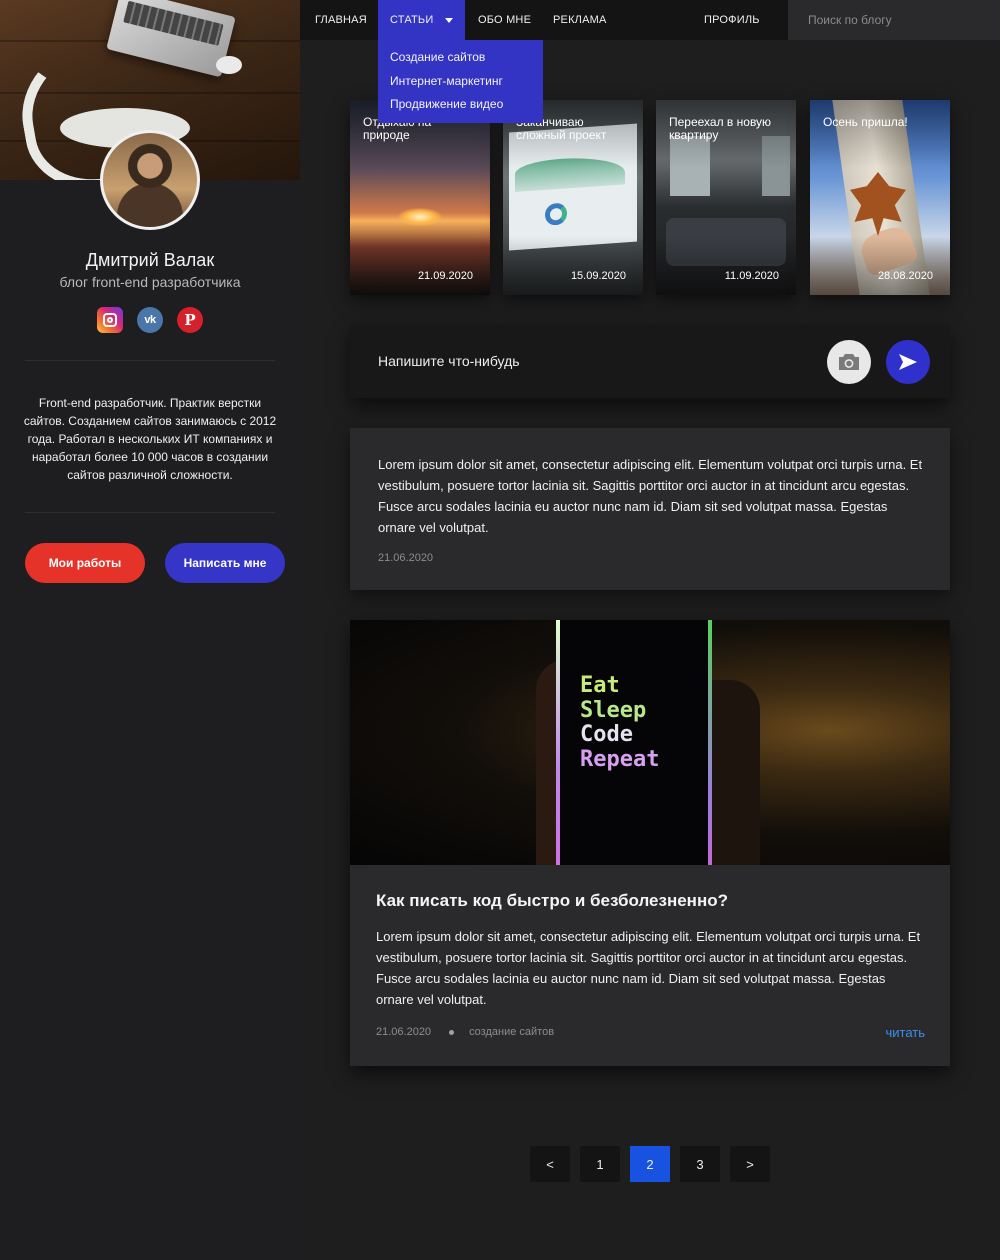 This screenshot has width=1000, height=1260. Describe the element at coordinates (606, 734) in the screenshot. I see `image-text-line: Code` at that location.